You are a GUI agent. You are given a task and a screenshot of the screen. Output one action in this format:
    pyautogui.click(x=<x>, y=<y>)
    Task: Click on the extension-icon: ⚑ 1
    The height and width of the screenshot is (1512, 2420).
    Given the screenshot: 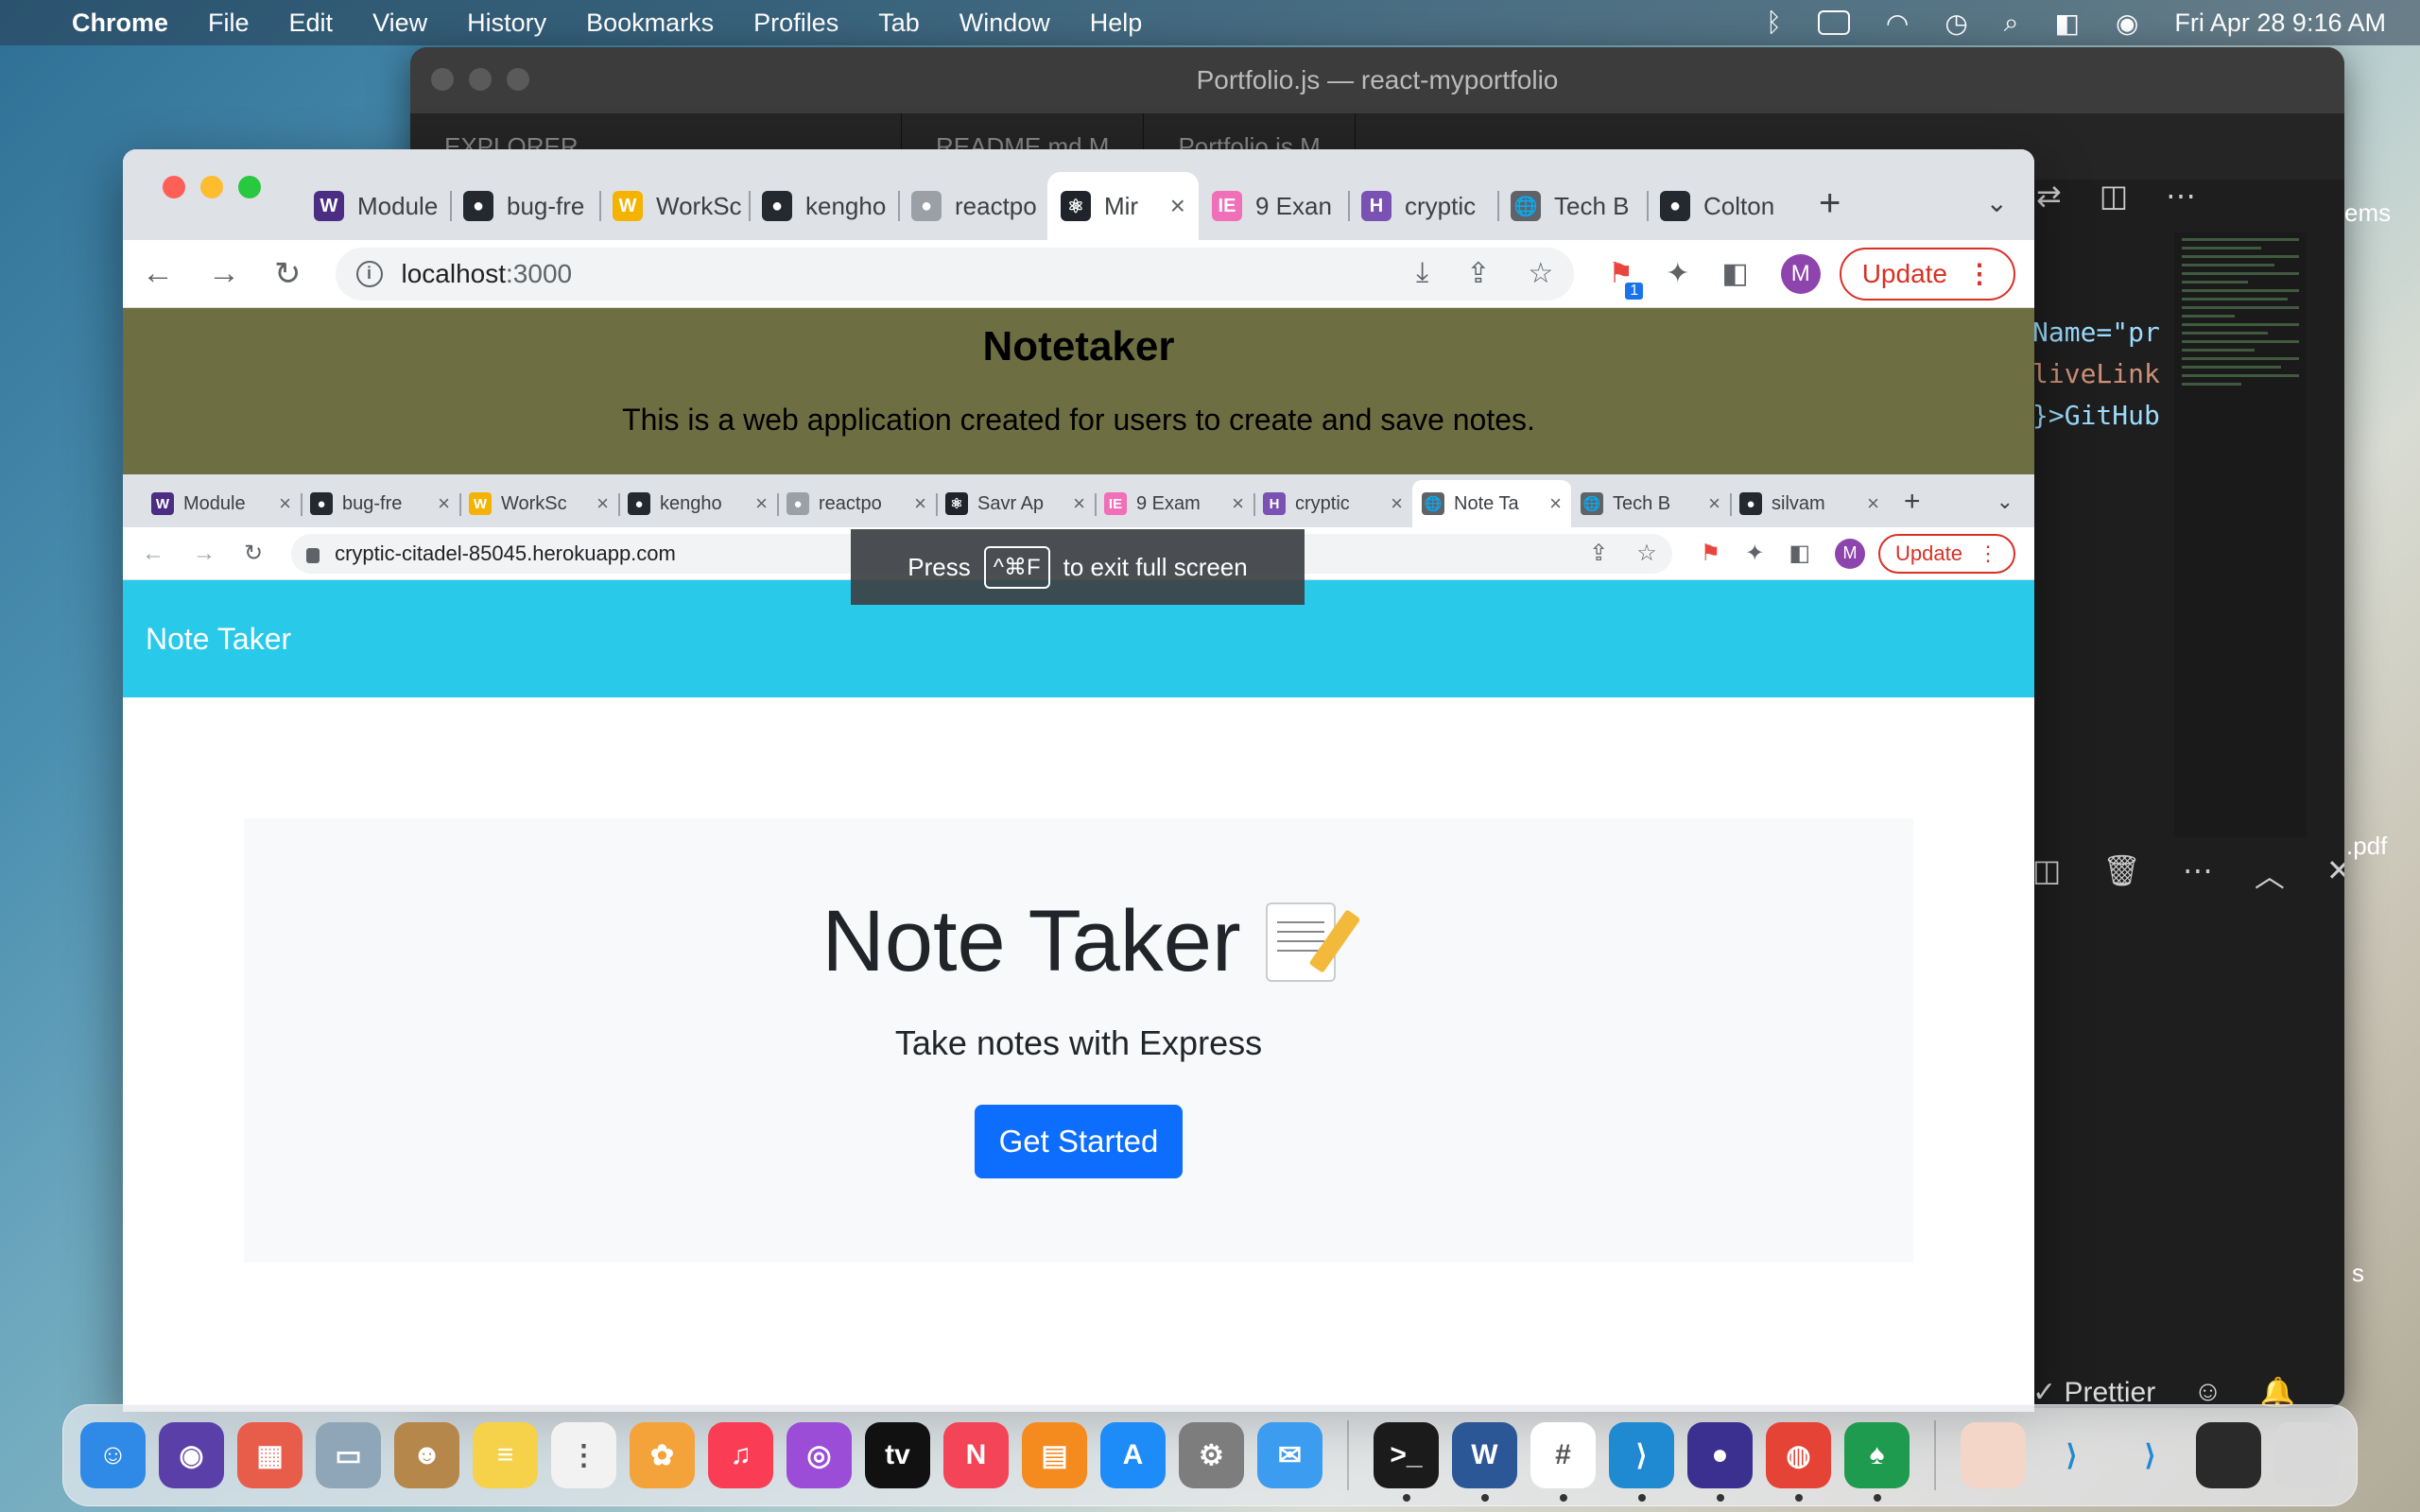 What is the action you would take?
    pyautogui.click(x=1626, y=278)
    